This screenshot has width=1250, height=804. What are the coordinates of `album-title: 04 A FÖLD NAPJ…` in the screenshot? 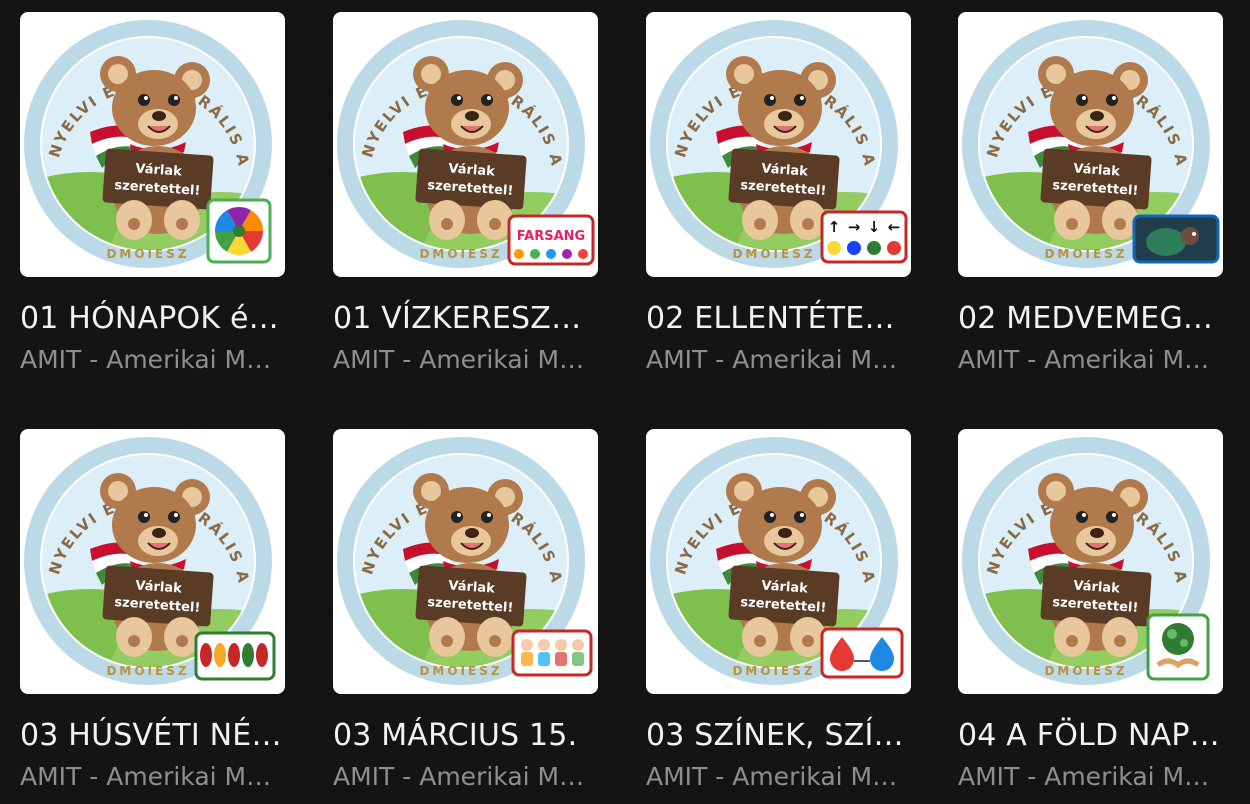 It's located at (1090, 736).